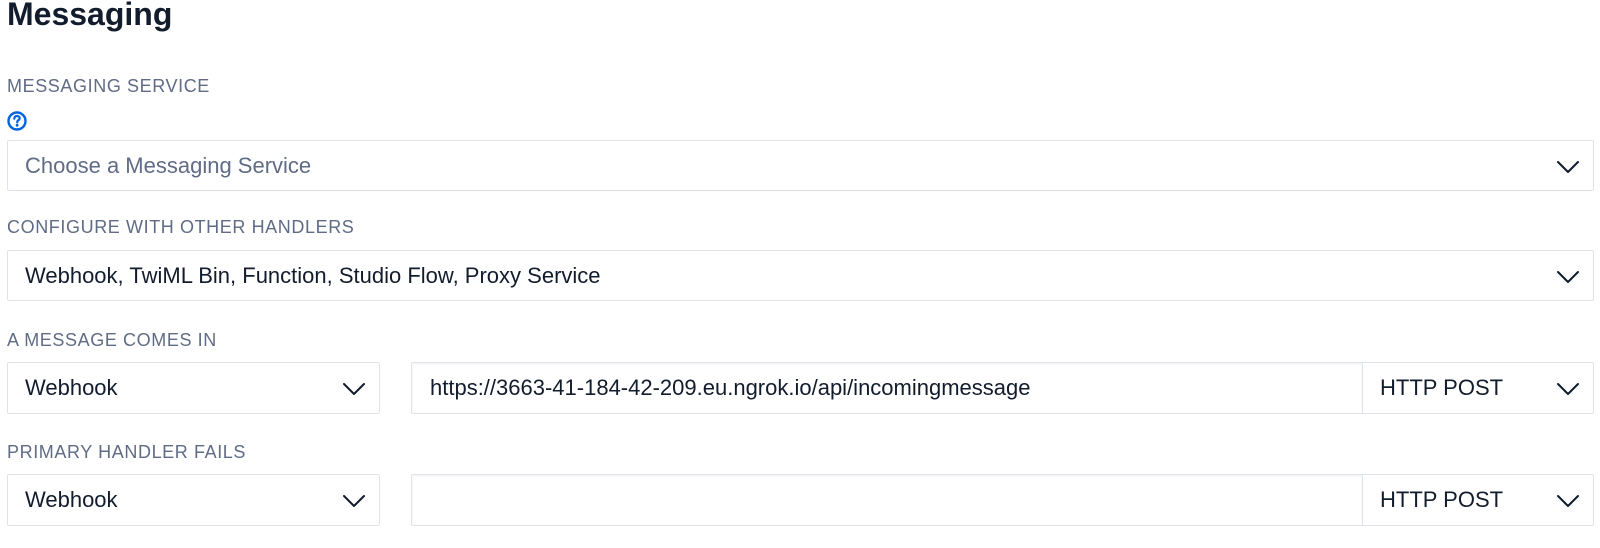  Describe the element at coordinates (108, 86) in the screenshot. I see `messaging-service-label: MESSAGING SERVICE` at that location.